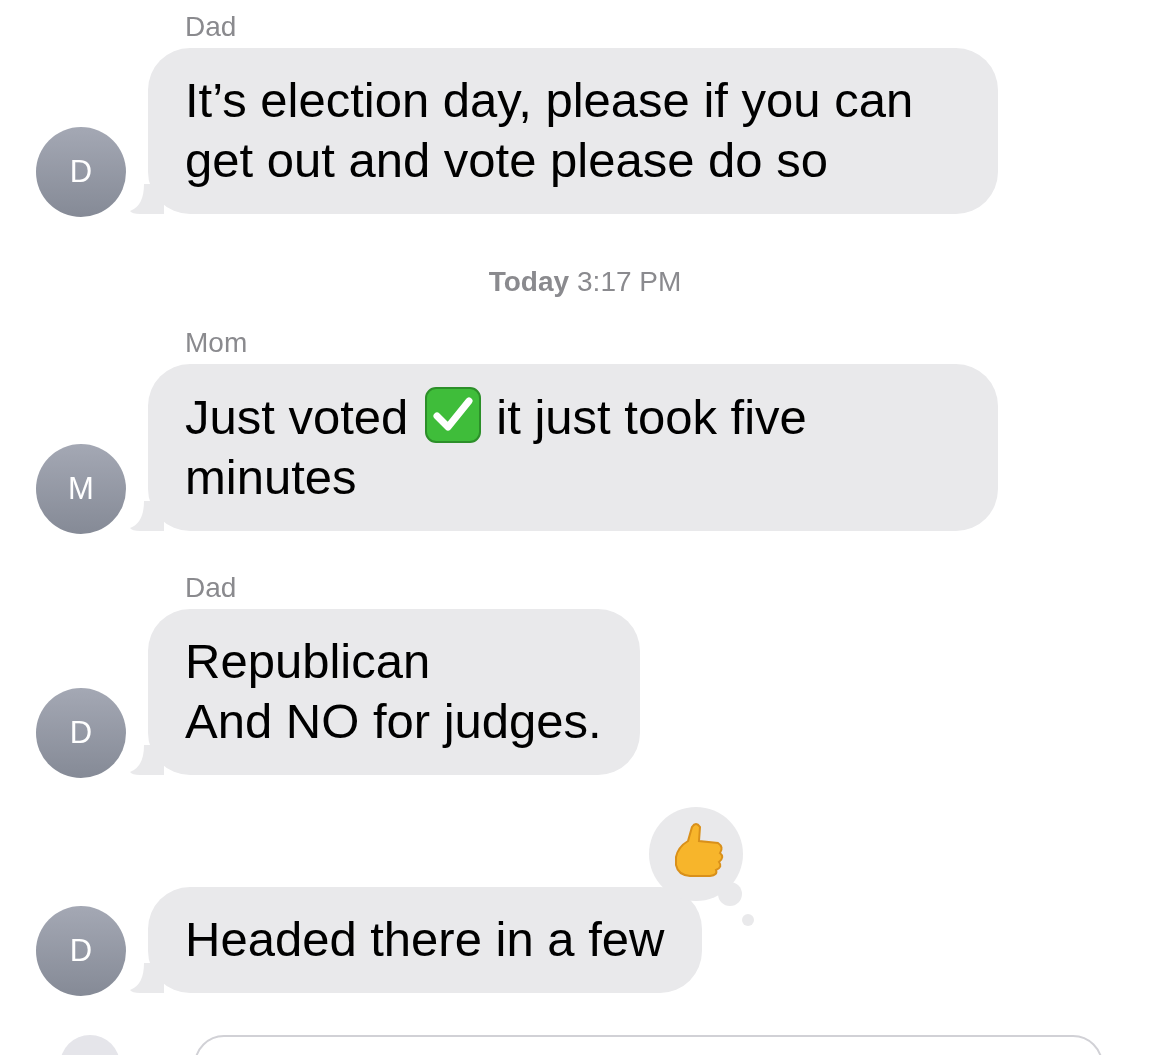 This screenshot has height=1055, width=1170. What do you see at coordinates (651, 417) in the screenshot?
I see `message-text: it just took five` at bounding box center [651, 417].